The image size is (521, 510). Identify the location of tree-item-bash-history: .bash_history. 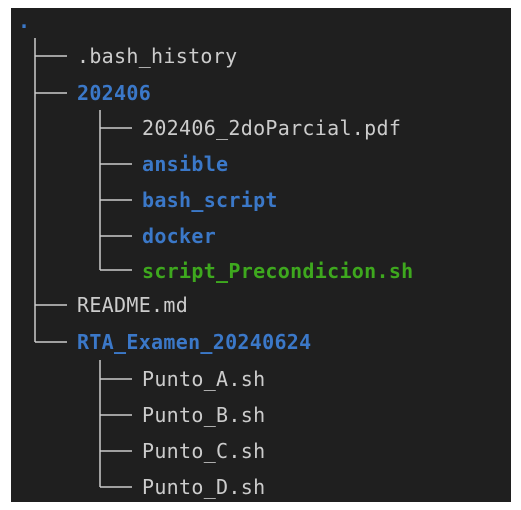
(157, 56).